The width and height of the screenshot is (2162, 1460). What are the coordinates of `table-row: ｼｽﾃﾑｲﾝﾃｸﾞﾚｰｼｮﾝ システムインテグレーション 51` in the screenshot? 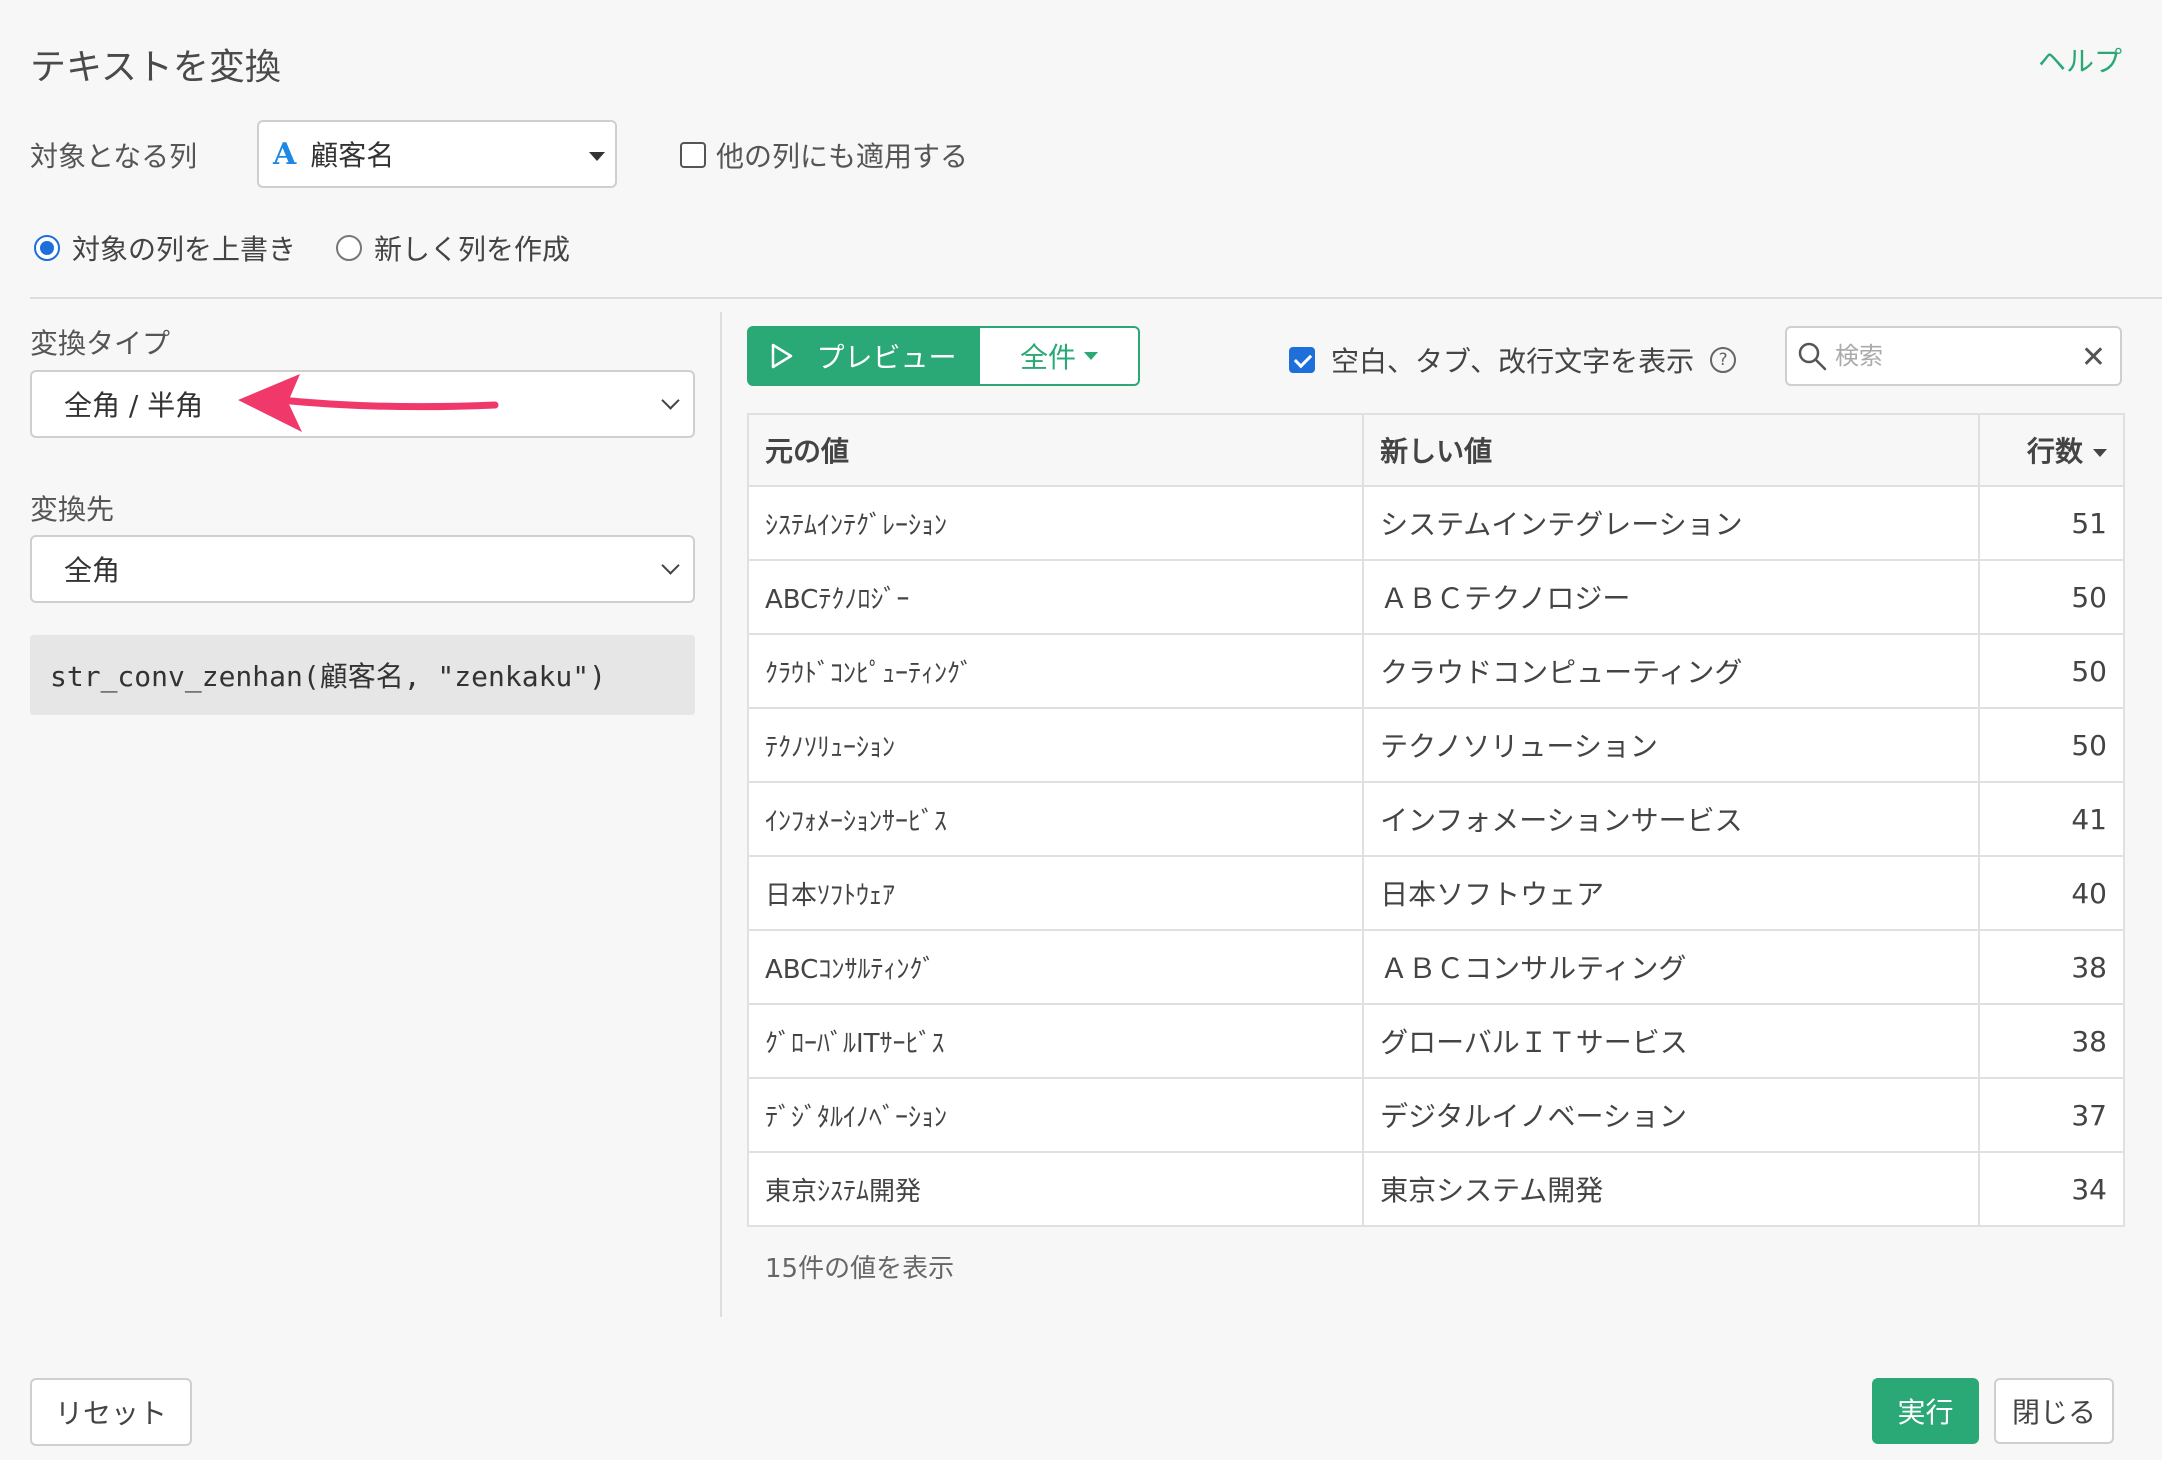 It's located at (1435, 523).